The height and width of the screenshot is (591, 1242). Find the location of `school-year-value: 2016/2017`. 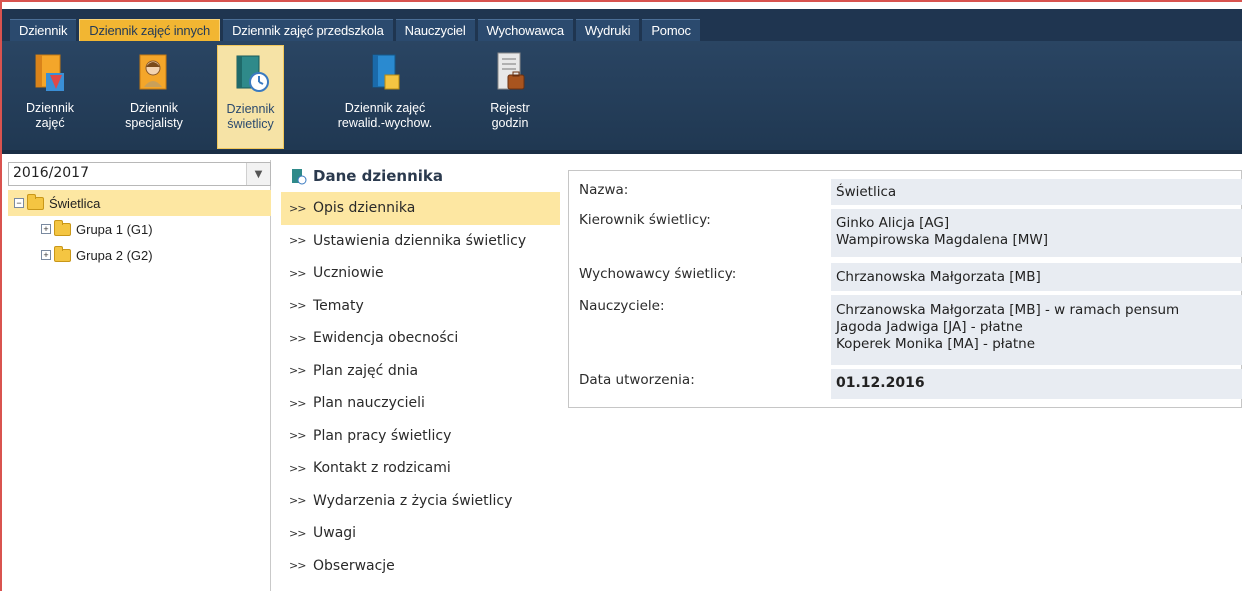

school-year-value: 2016/2017 is located at coordinates (51, 173).